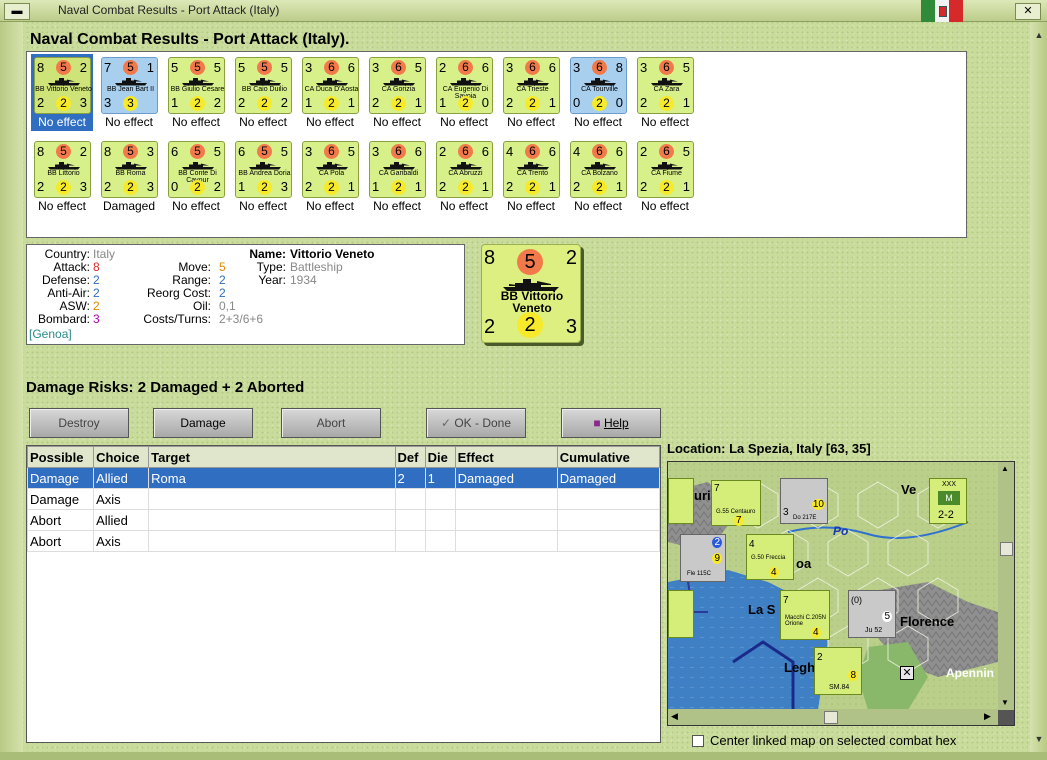 Image resolution: width=1047 pixels, height=760 pixels. Describe the element at coordinates (343, 541) in the screenshot. I see `table-row: Abort Axis` at that location.